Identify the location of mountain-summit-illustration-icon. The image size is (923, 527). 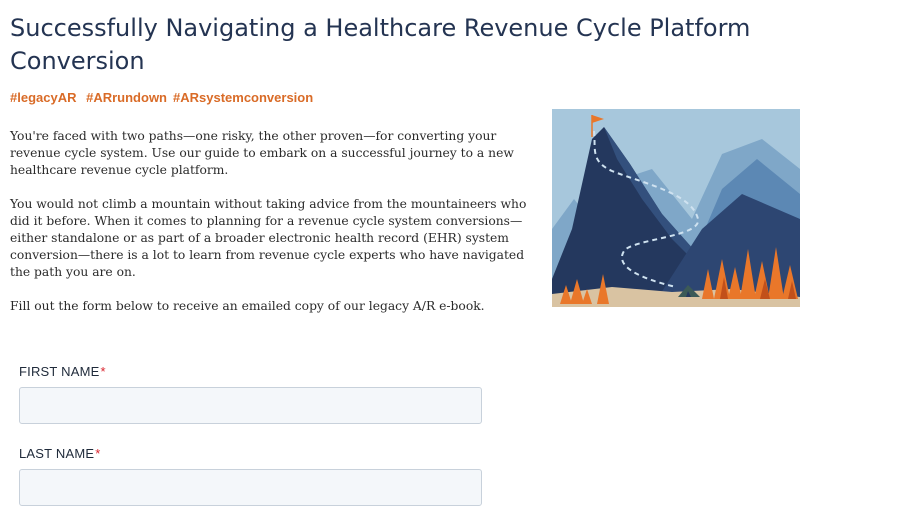
(676, 208).